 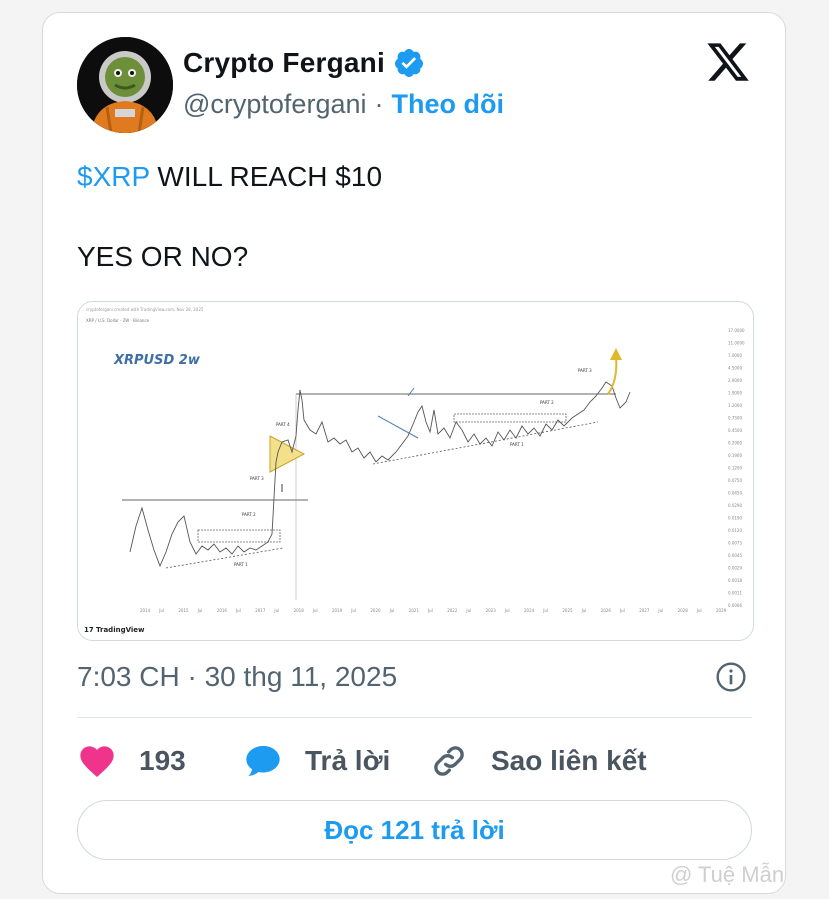 What do you see at coordinates (266, 176) in the screenshot?
I see `tweet-text-rest: WILL REACH $10` at bounding box center [266, 176].